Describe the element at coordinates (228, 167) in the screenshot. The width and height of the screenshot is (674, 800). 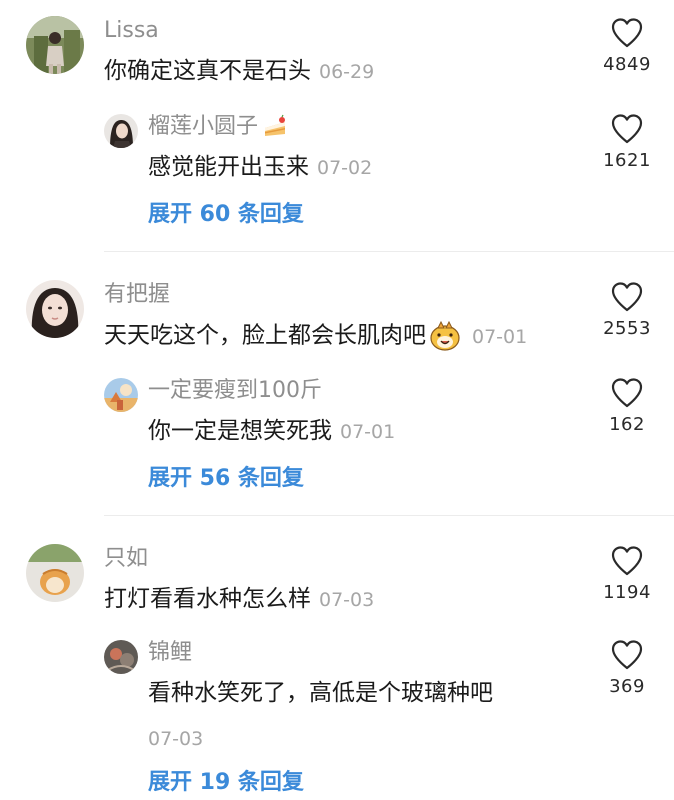
I see `reply-body: 感觉能开出玉来` at that location.